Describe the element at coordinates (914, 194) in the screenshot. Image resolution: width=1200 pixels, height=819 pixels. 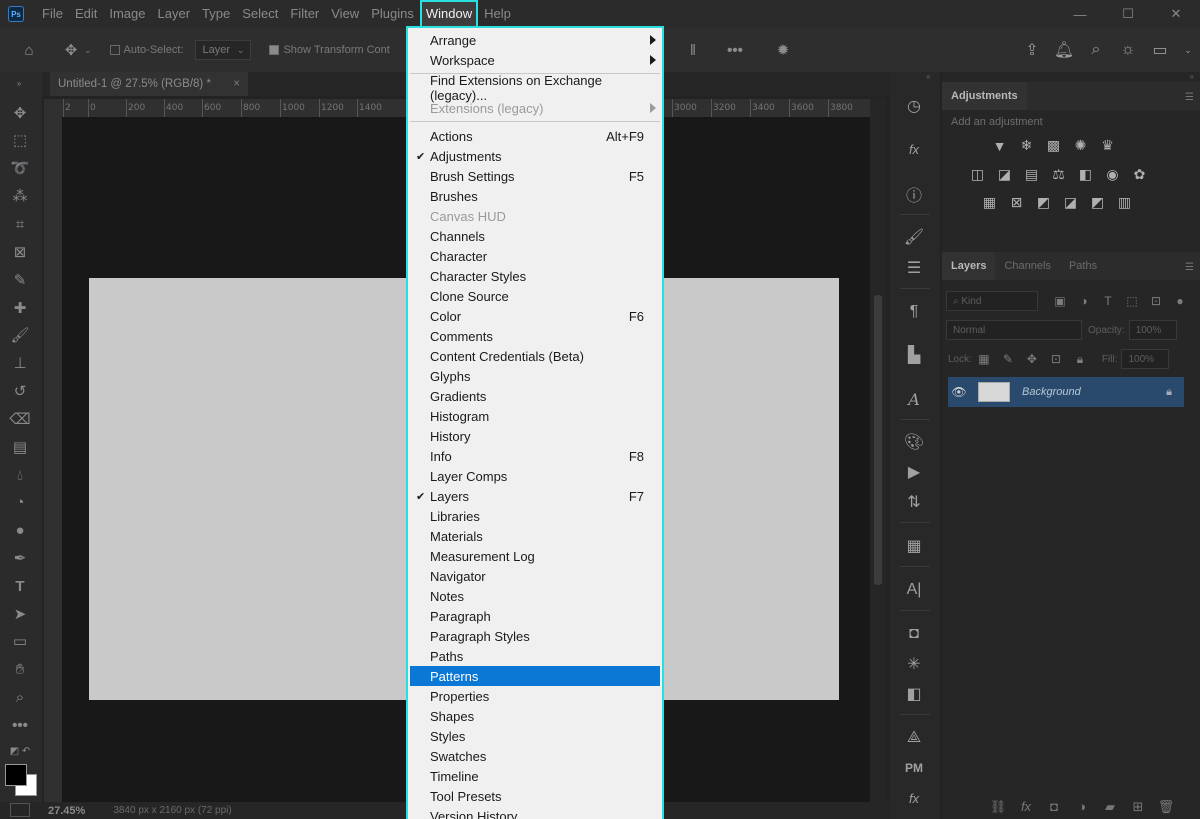
I see `info-panel-icon: ⓘ` at that location.